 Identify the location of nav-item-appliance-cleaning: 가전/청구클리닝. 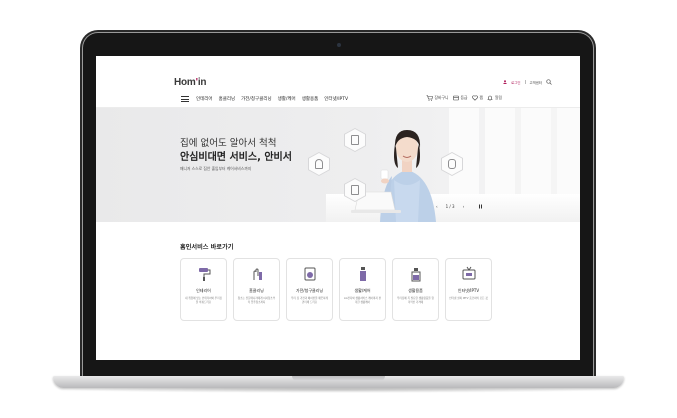
(256, 99).